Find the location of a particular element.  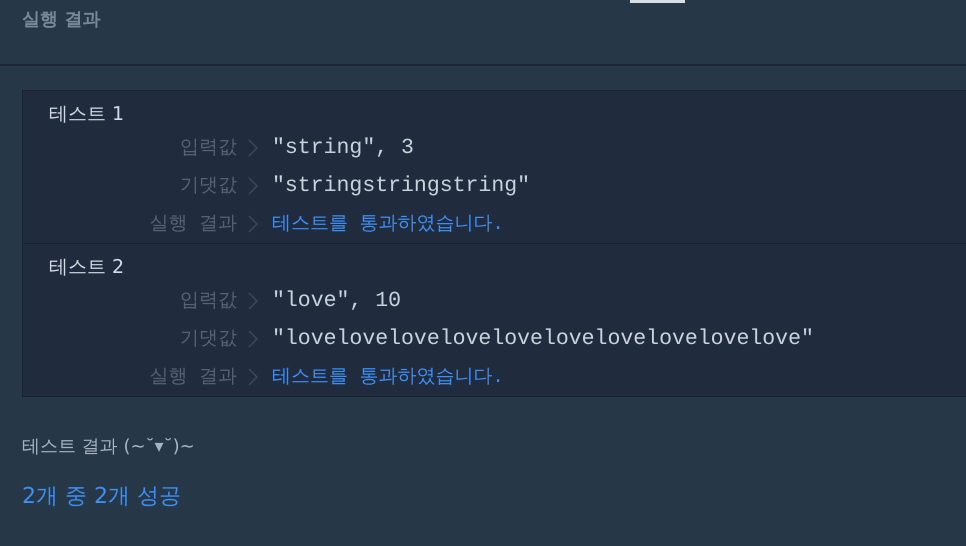

test-title: 테스트 2 is located at coordinates (87, 267).